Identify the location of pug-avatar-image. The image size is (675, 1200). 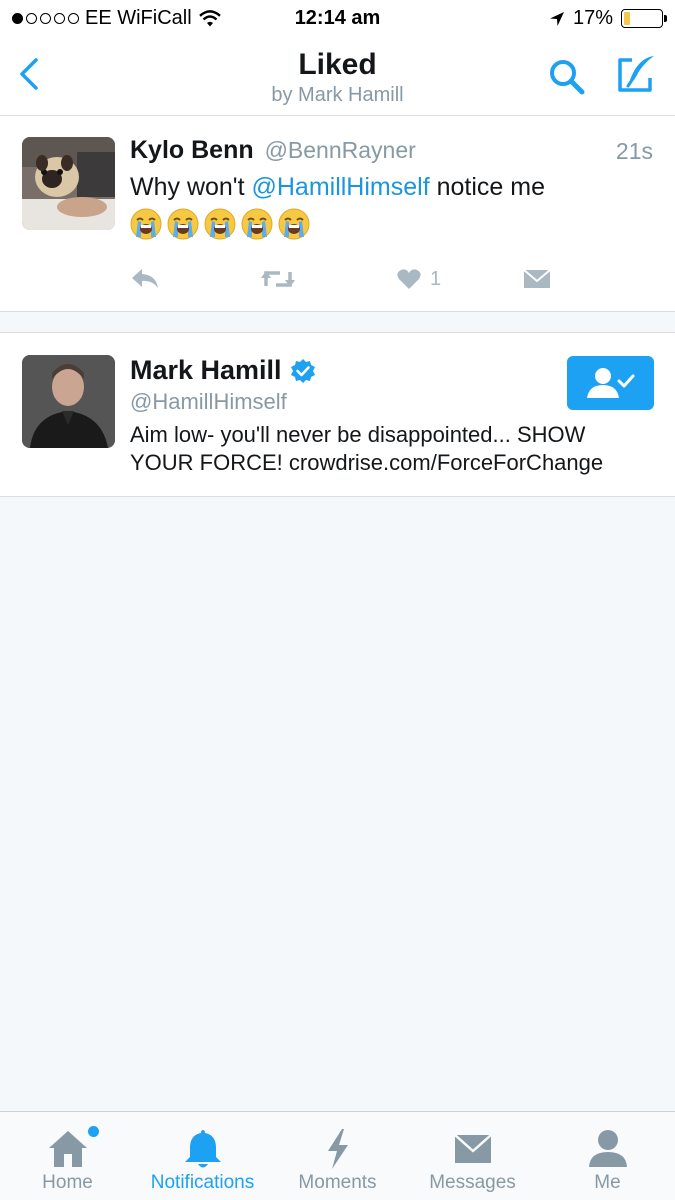
(68, 183).